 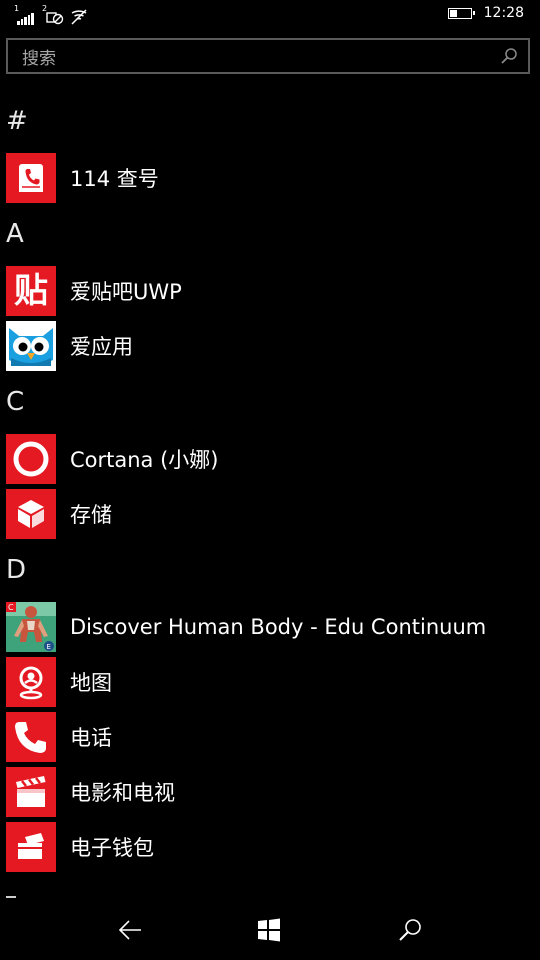 I want to click on human-body-icon: C E, so click(x=31, y=626).